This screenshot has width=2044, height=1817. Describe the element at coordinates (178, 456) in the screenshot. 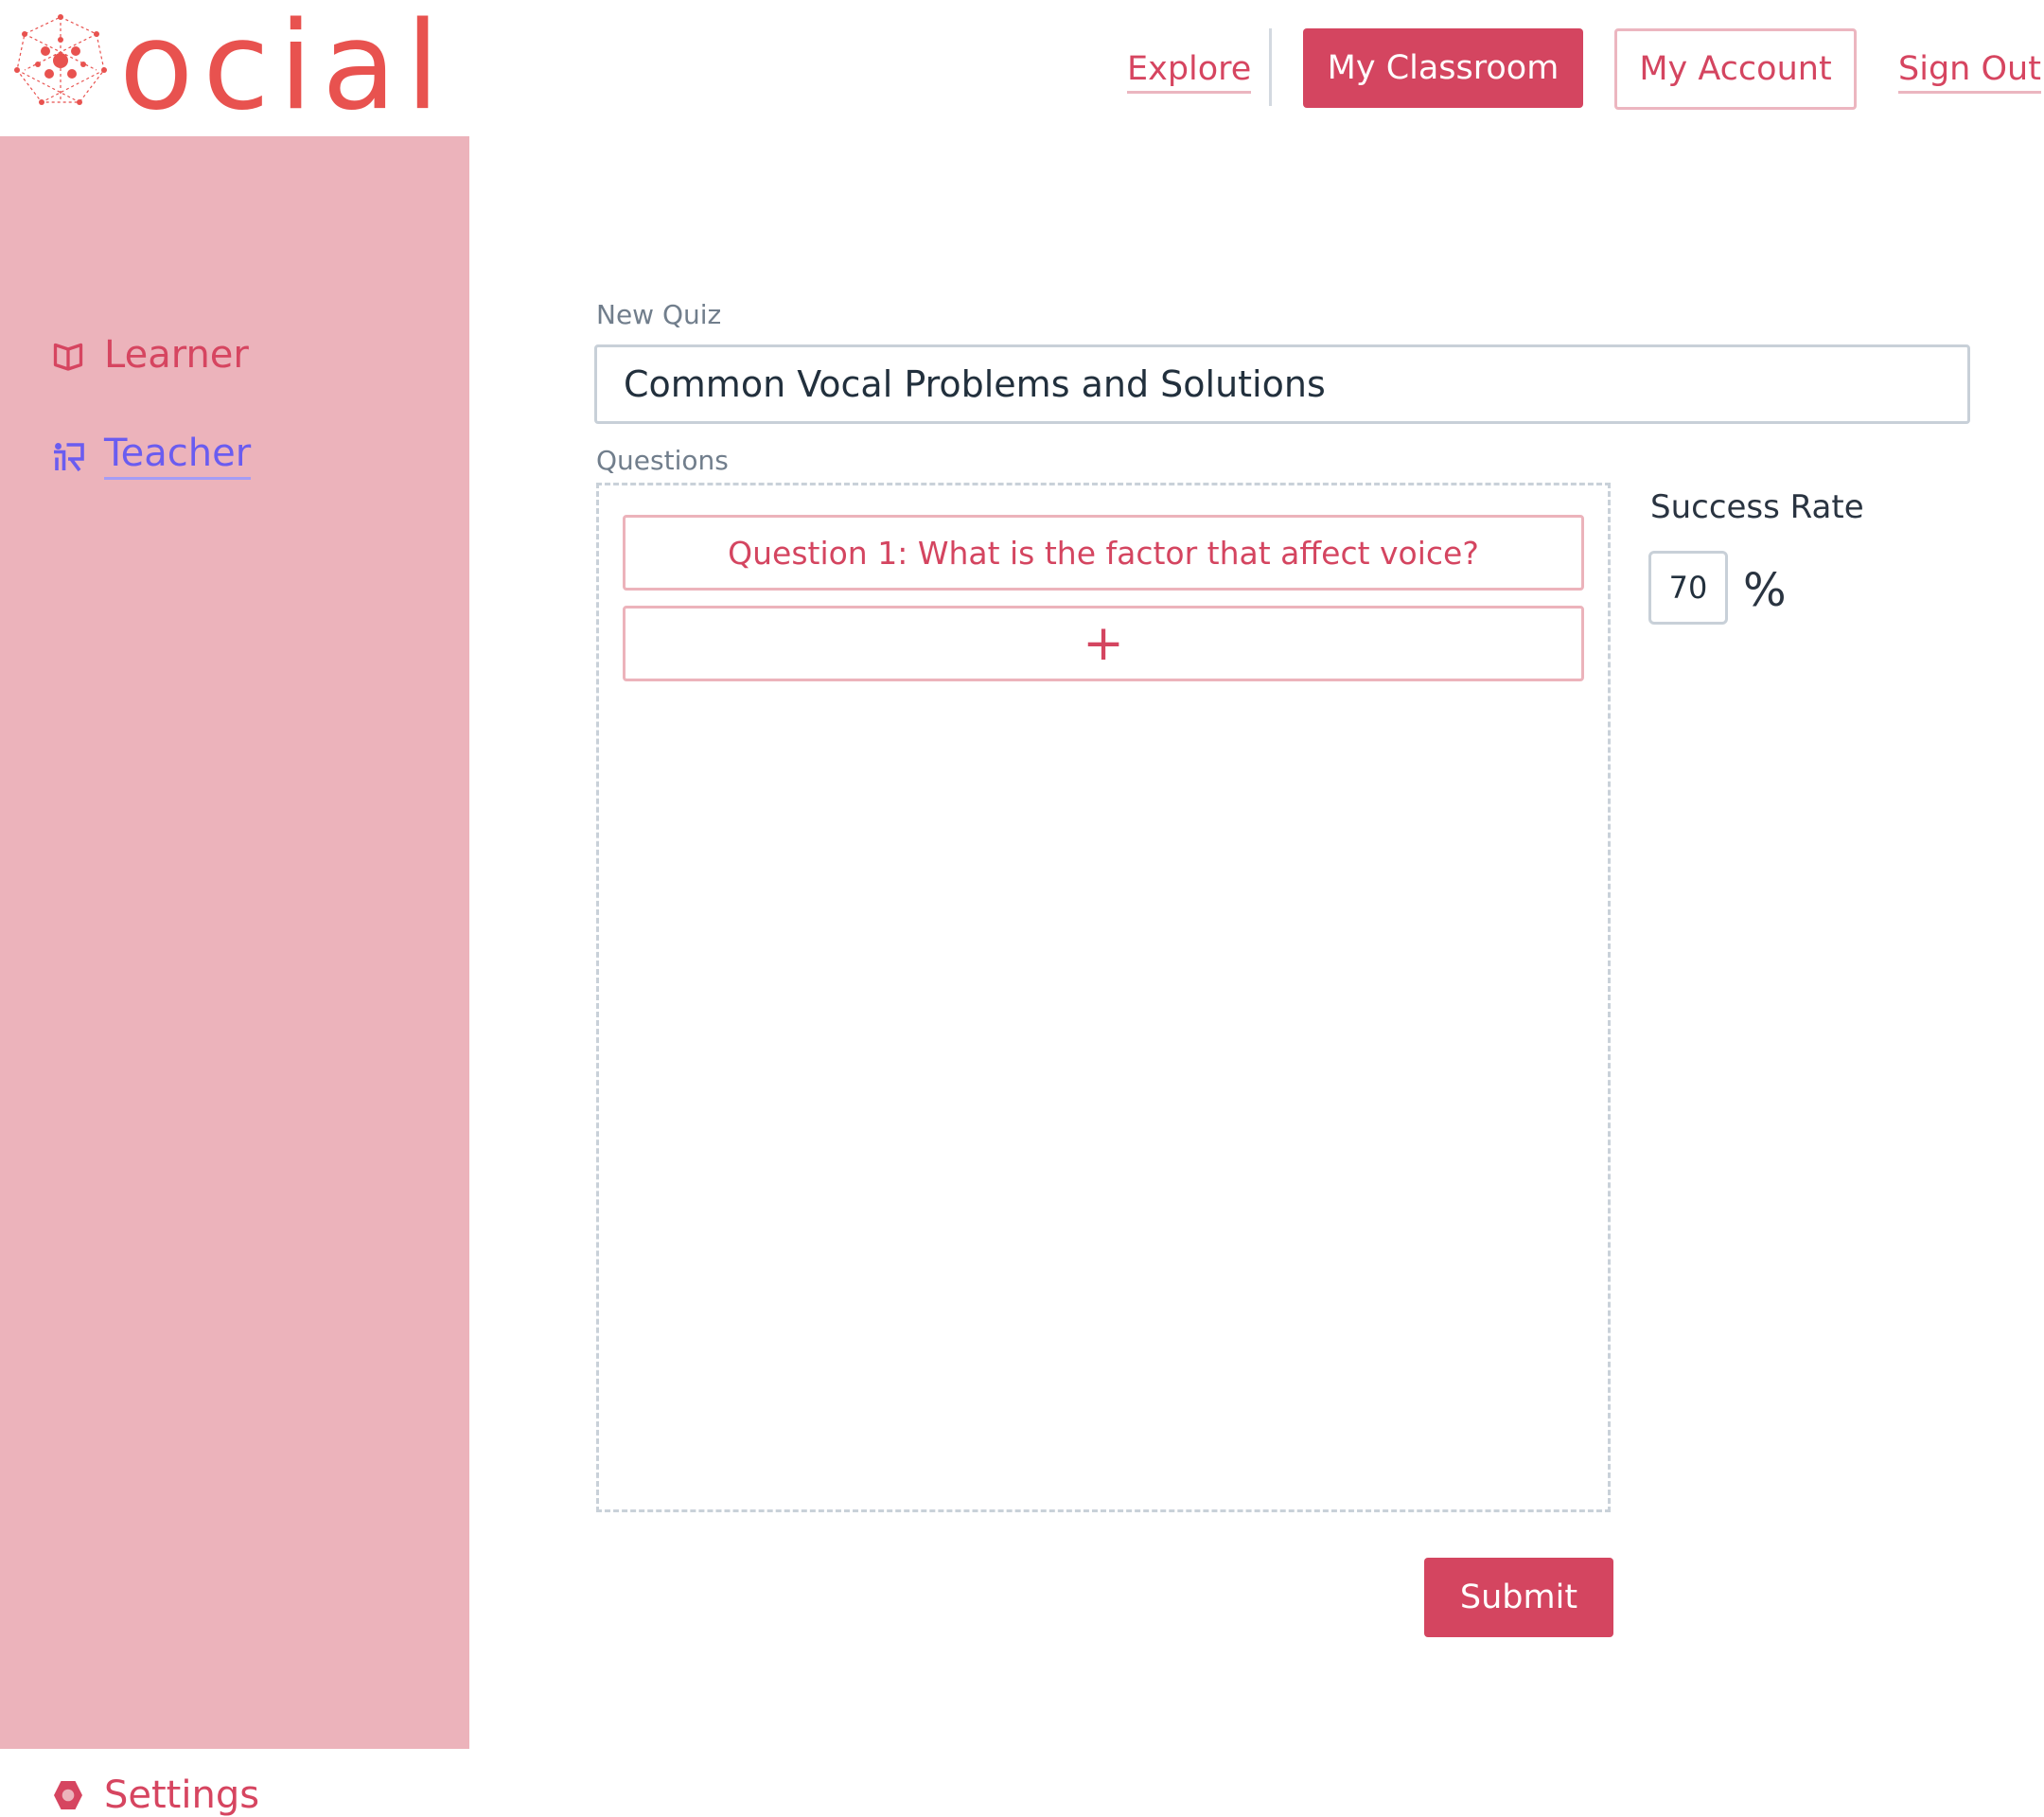

I see `sidebar-item-label: Teacher` at that location.